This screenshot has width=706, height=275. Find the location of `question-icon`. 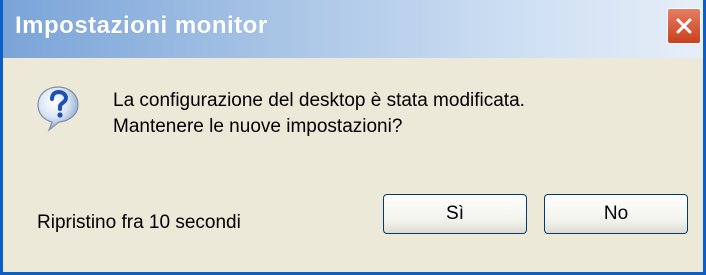

question-icon is located at coordinates (58, 109).